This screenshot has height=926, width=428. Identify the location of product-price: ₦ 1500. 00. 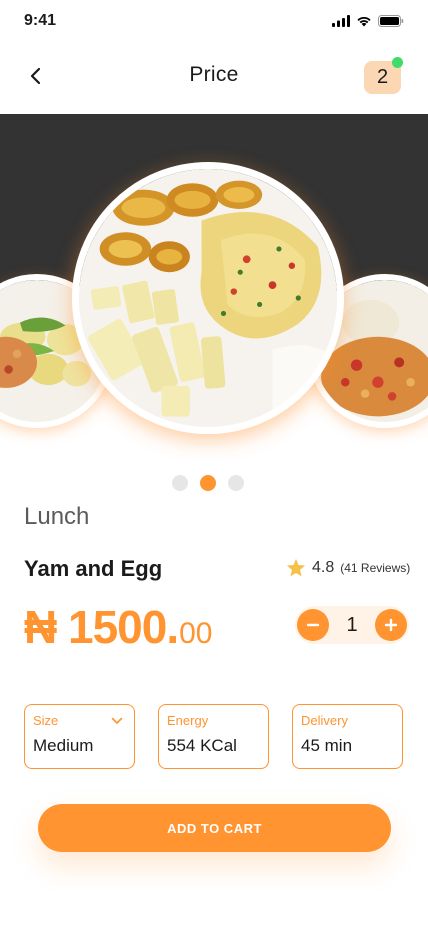
(118, 627).